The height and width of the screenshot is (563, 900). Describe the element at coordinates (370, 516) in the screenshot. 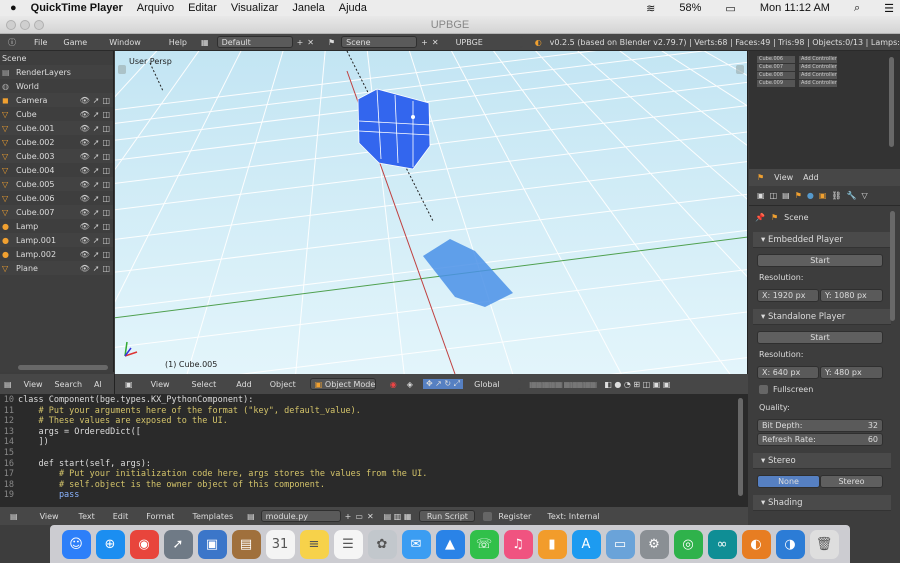

I see `remove-text-icon: ✕` at that location.